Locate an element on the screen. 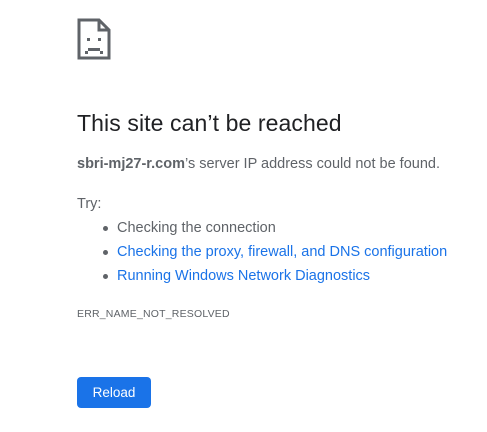 The height and width of the screenshot is (432, 487). try-label: Try: is located at coordinates (89, 204).